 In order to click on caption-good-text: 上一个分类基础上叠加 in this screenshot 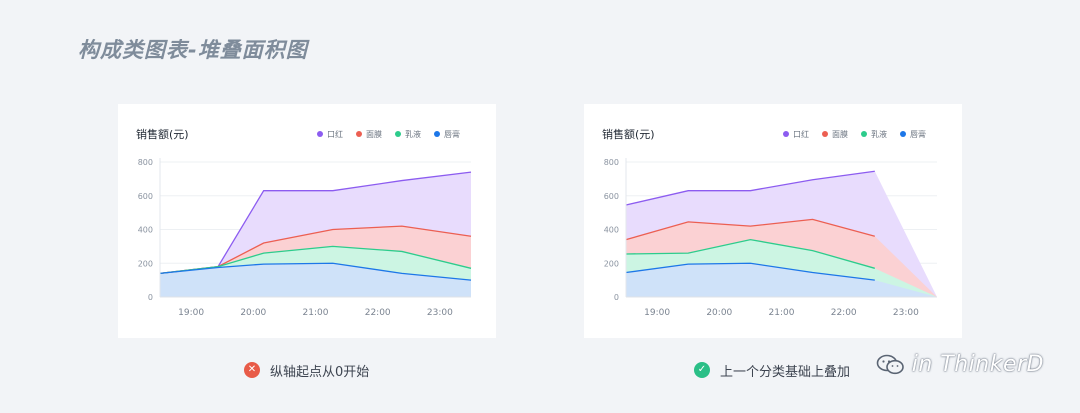, I will do `click(785, 372)`.